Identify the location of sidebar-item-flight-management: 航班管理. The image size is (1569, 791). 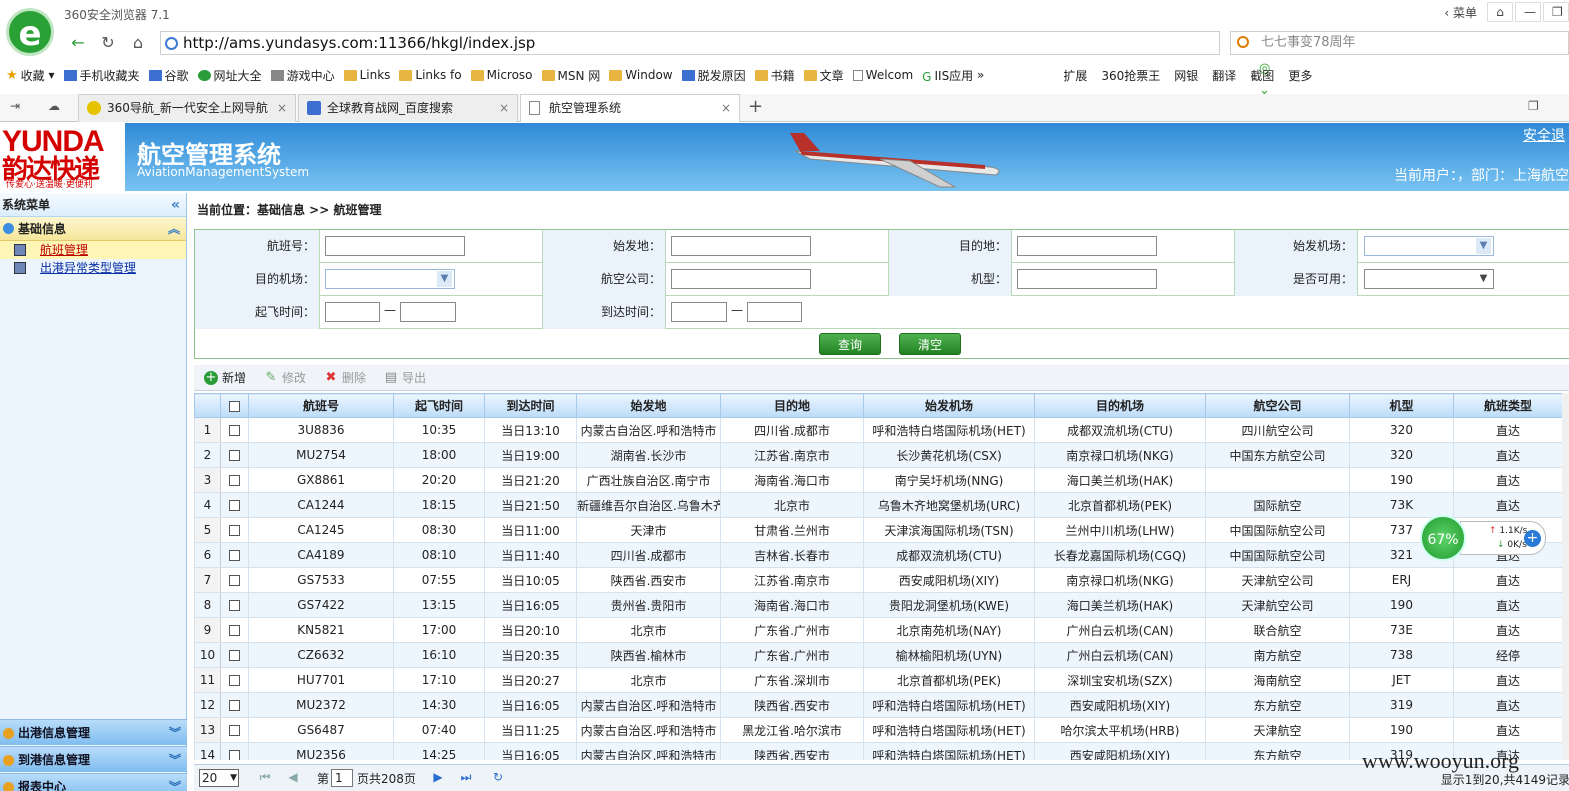
(93, 250).